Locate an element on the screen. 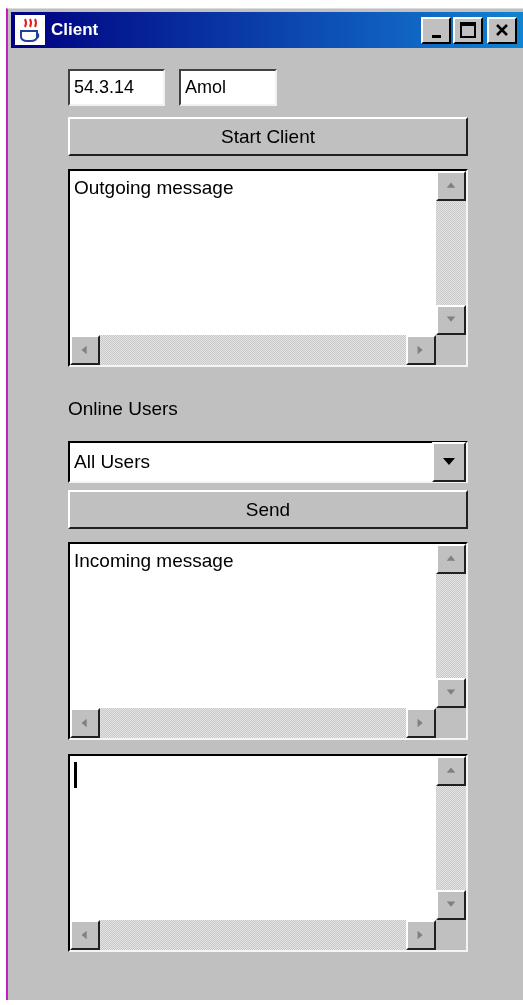  maximize-button is located at coordinates (468, 30).